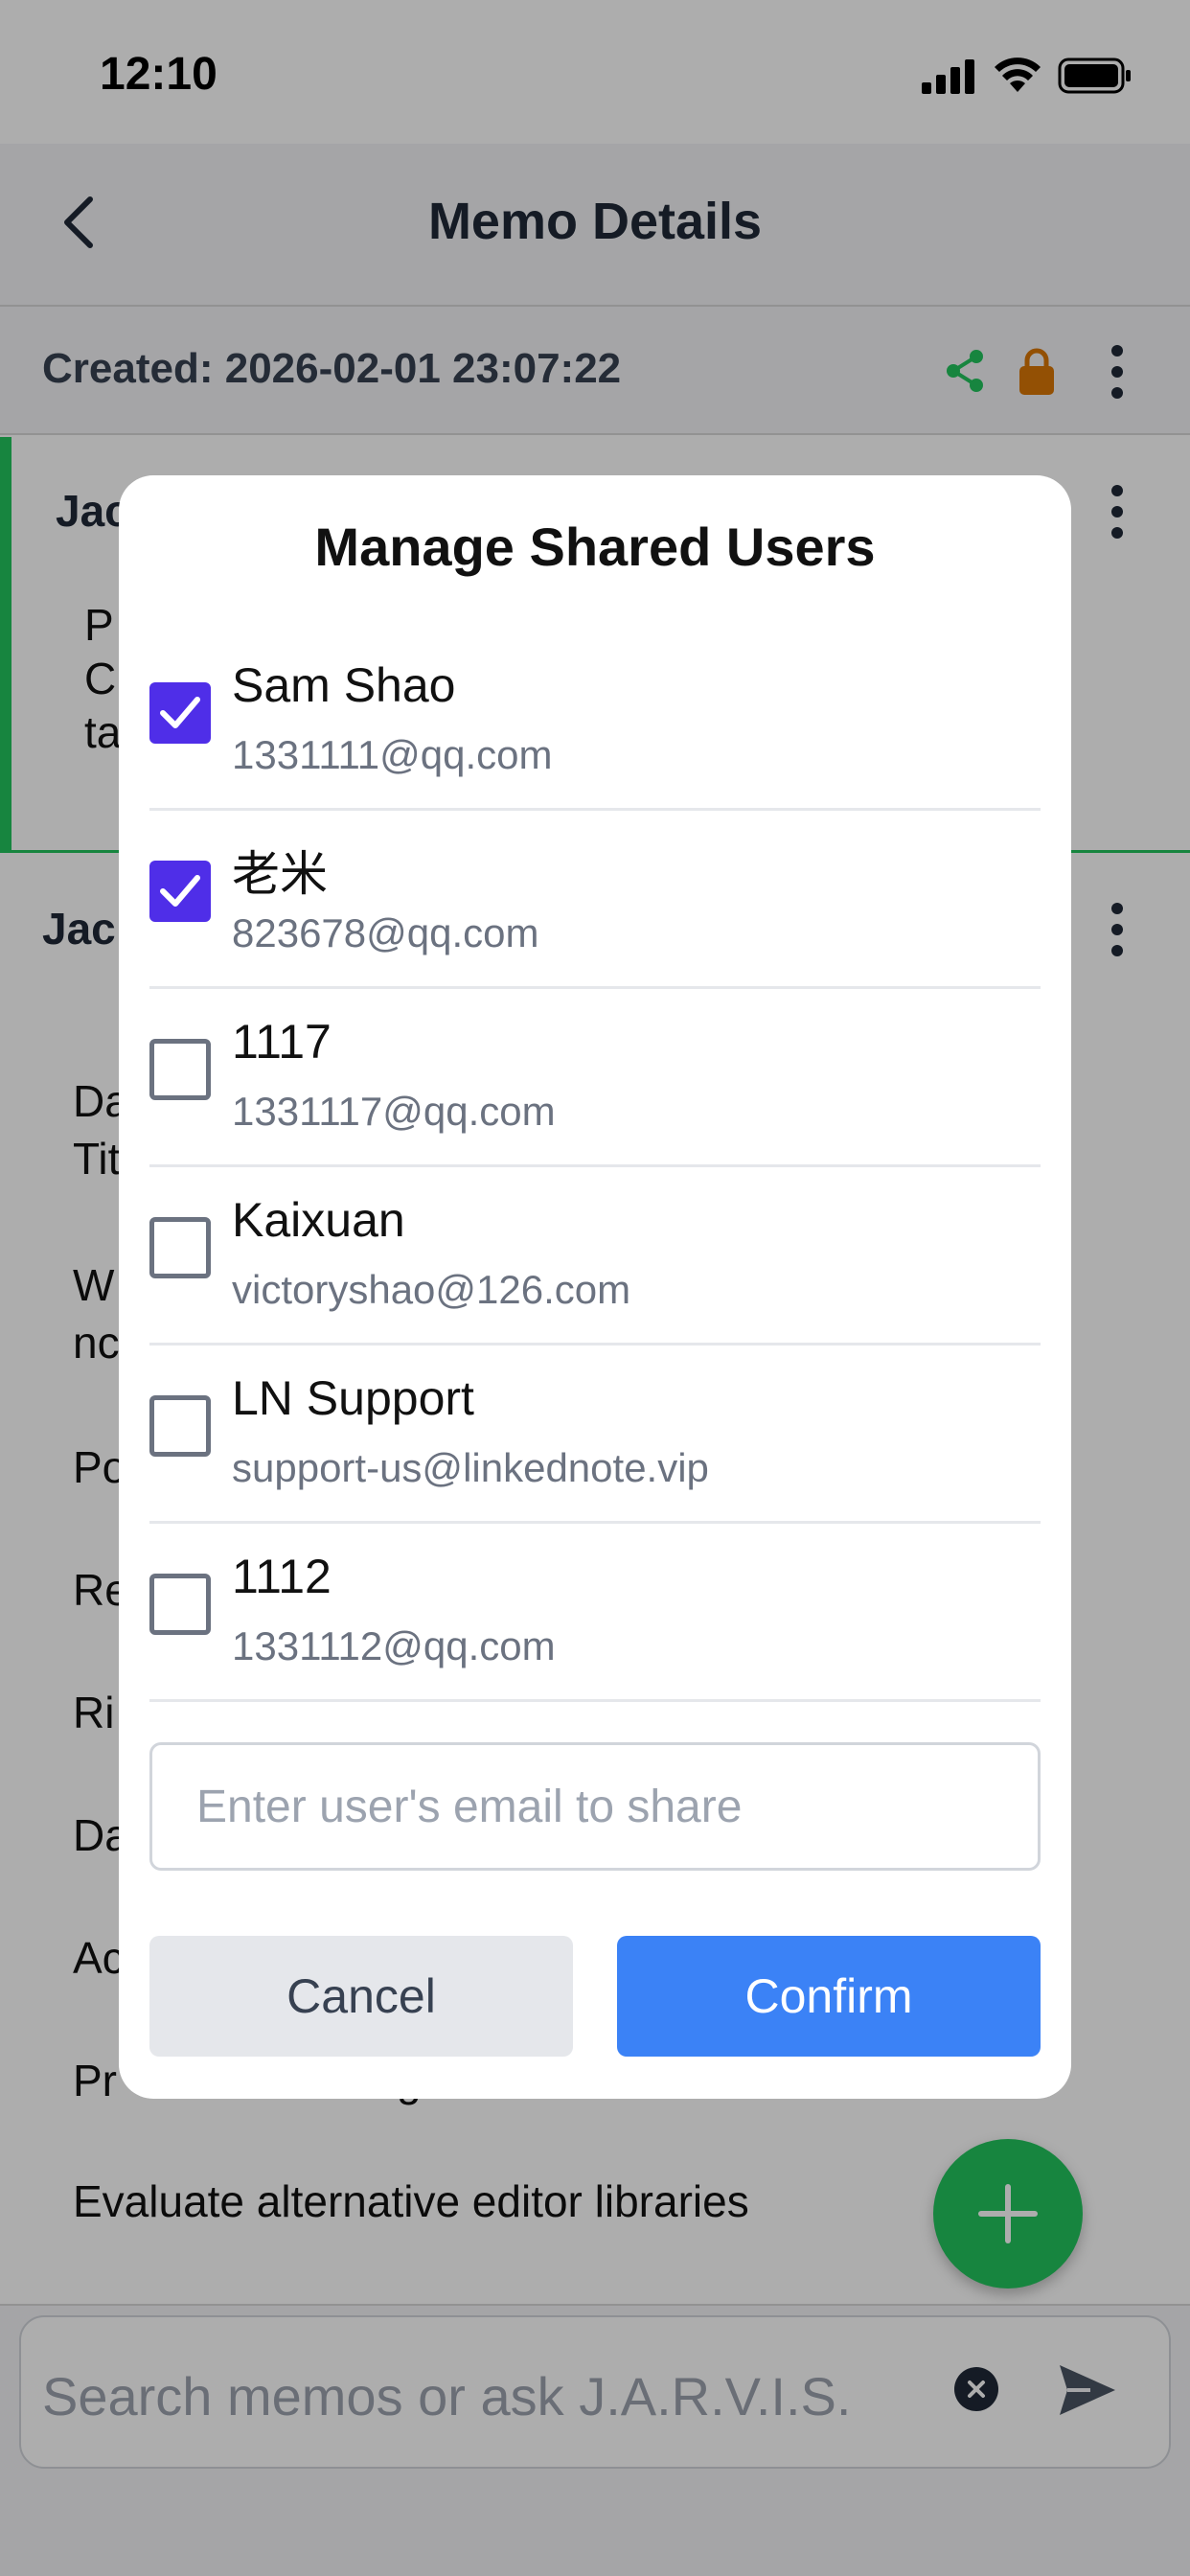 The width and height of the screenshot is (1190, 2576). I want to click on shared-user-row: 老米 823678@qq.com, so click(595, 900).